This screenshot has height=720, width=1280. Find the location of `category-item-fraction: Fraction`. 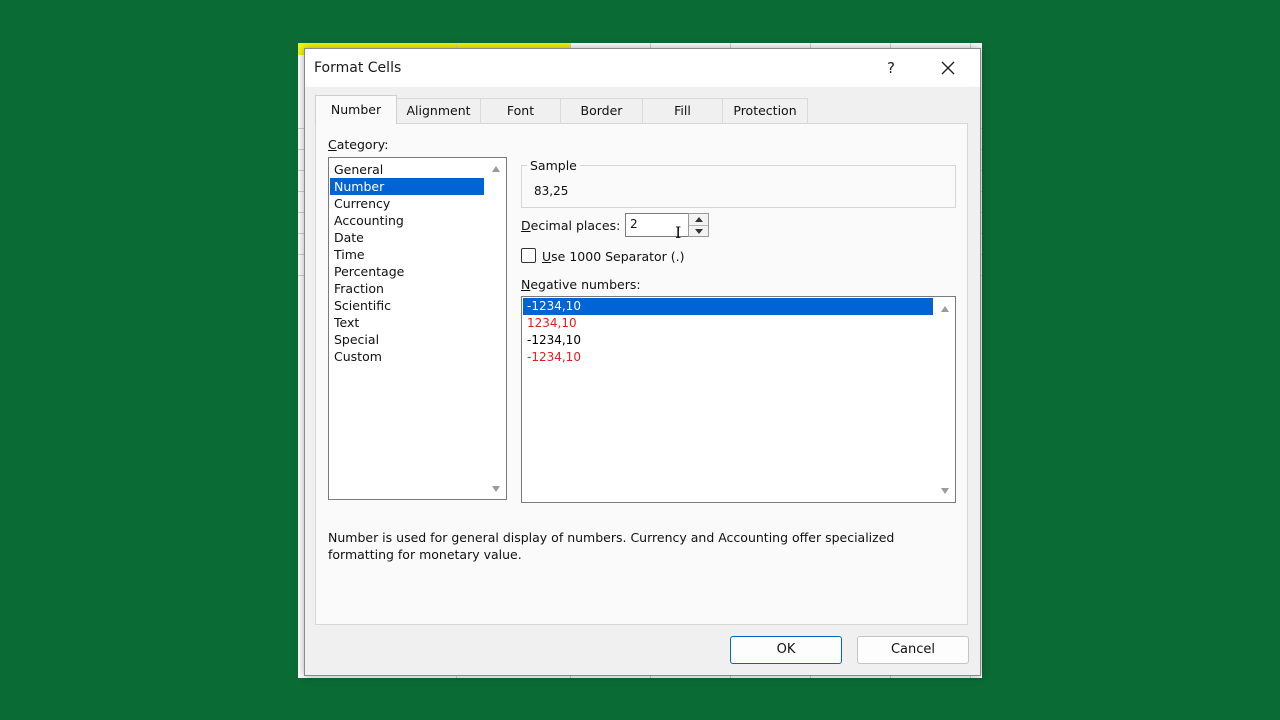

category-item-fraction: Fraction is located at coordinates (407, 288).